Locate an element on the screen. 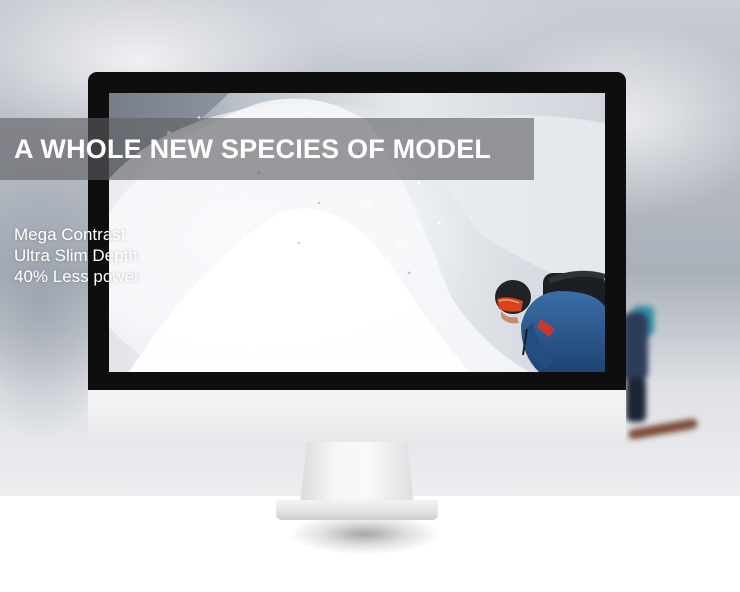  headline: A WHOLE NEW SPECIES OF MODEL is located at coordinates (253, 149).